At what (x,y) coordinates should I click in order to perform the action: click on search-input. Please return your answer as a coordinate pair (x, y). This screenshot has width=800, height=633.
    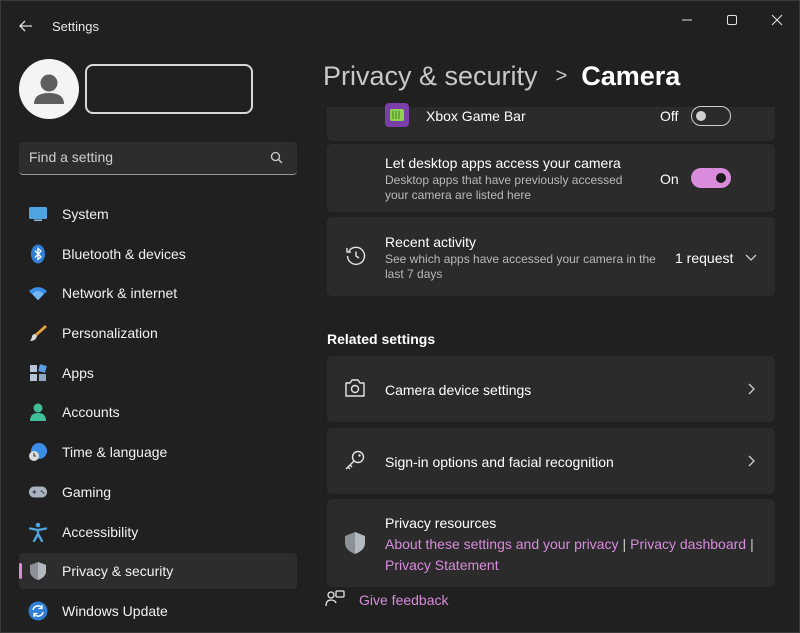
    Looking at the image, I should click on (144, 157).